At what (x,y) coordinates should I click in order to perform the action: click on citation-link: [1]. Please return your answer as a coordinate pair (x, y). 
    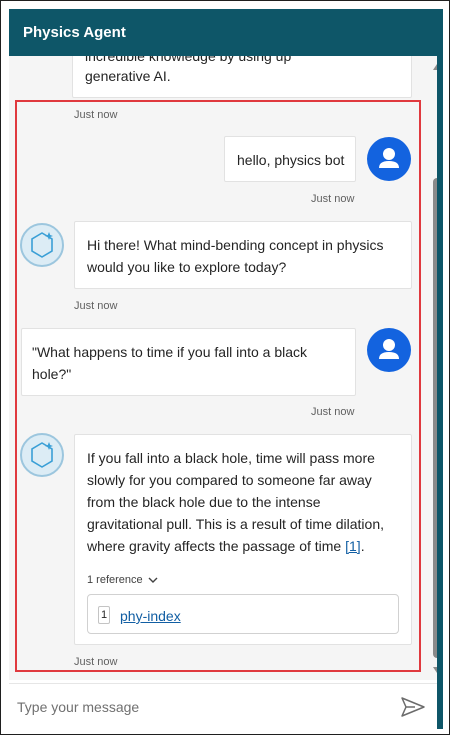
    Looking at the image, I should click on (353, 546).